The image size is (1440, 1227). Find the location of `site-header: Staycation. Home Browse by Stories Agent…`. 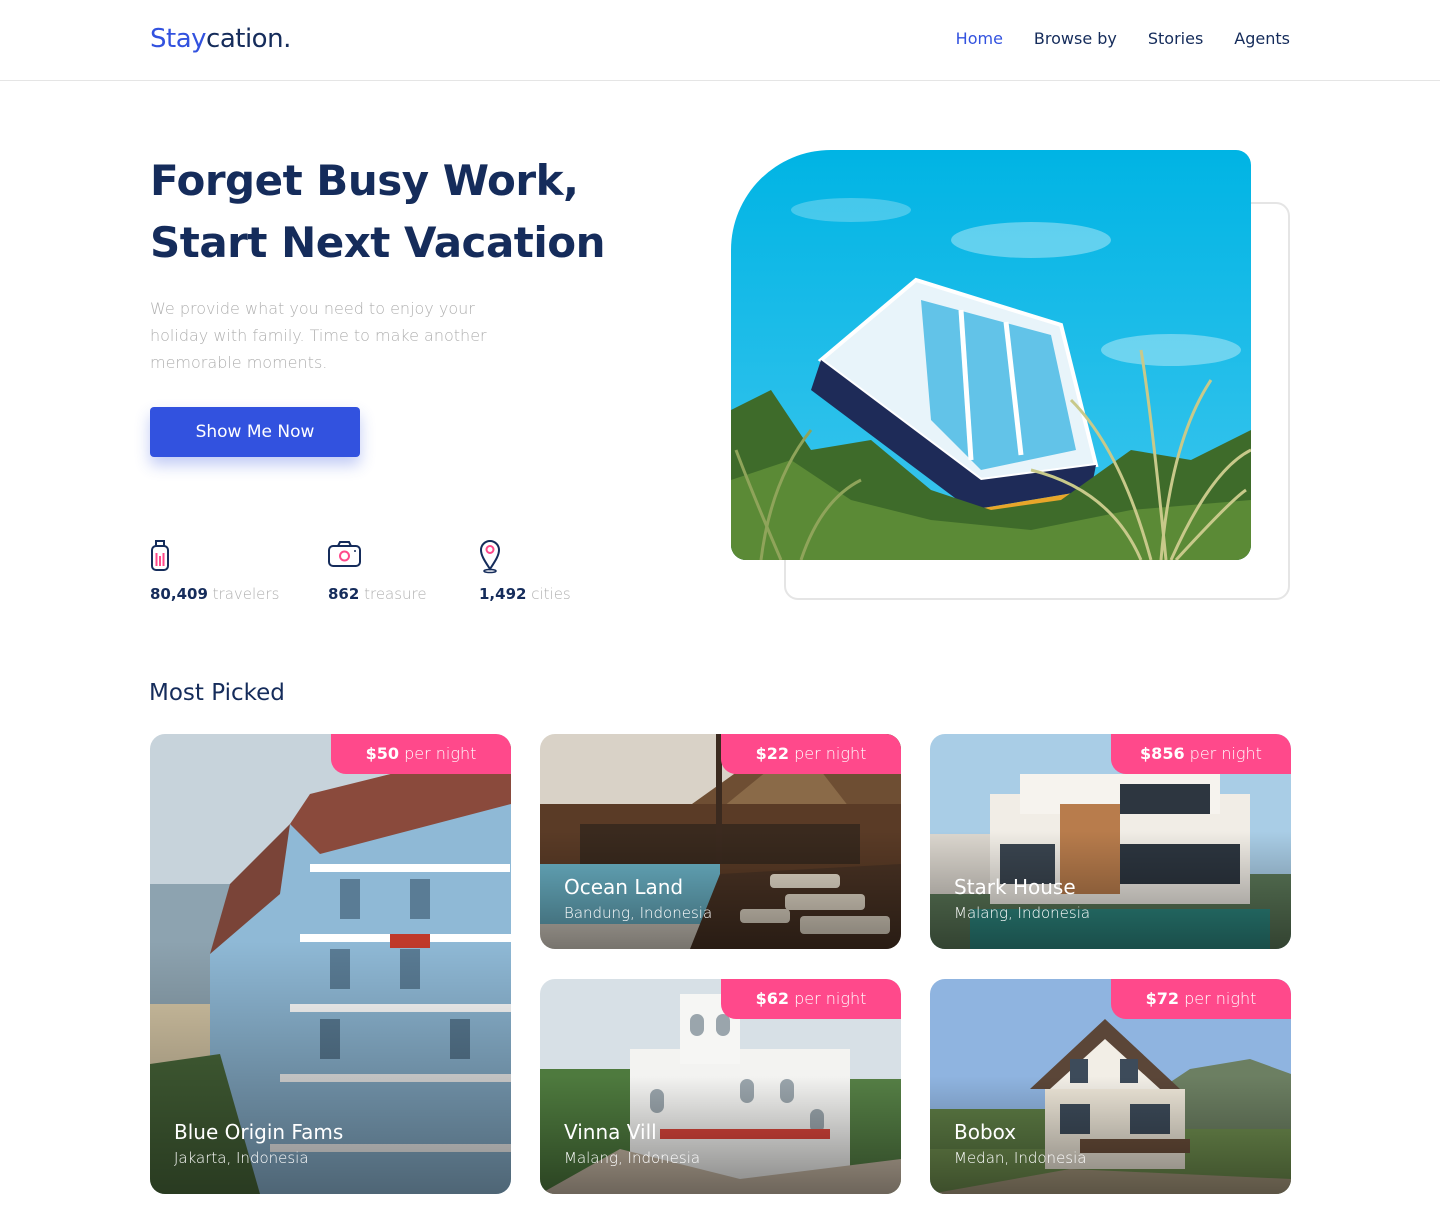

site-header: Staycation. Home Browse by Stories Agent… is located at coordinates (720, 40).